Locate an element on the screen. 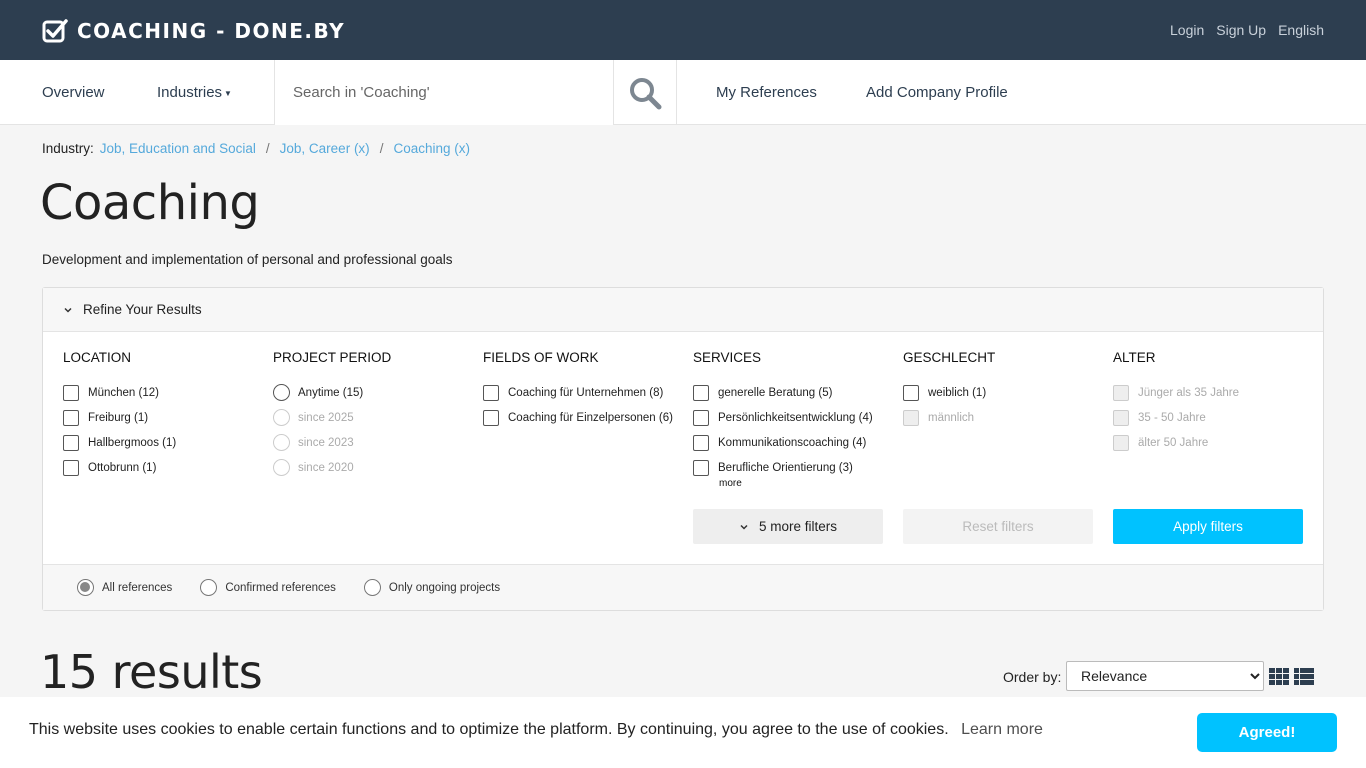 The width and height of the screenshot is (1366, 768). filter-option: Ottobrunn (1) is located at coordinates (163, 467).